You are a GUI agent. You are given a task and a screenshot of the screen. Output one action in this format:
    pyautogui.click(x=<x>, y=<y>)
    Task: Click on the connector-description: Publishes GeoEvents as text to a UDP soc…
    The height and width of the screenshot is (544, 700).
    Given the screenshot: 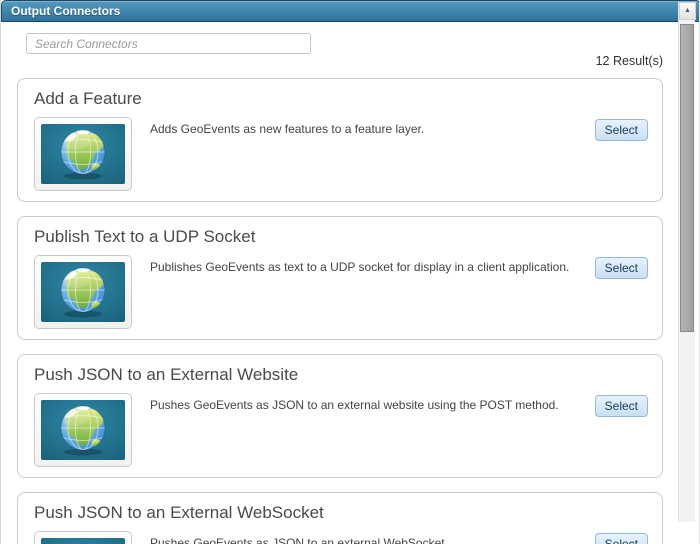 What is the action you would take?
    pyautogui.click(x=360, y=267)
    